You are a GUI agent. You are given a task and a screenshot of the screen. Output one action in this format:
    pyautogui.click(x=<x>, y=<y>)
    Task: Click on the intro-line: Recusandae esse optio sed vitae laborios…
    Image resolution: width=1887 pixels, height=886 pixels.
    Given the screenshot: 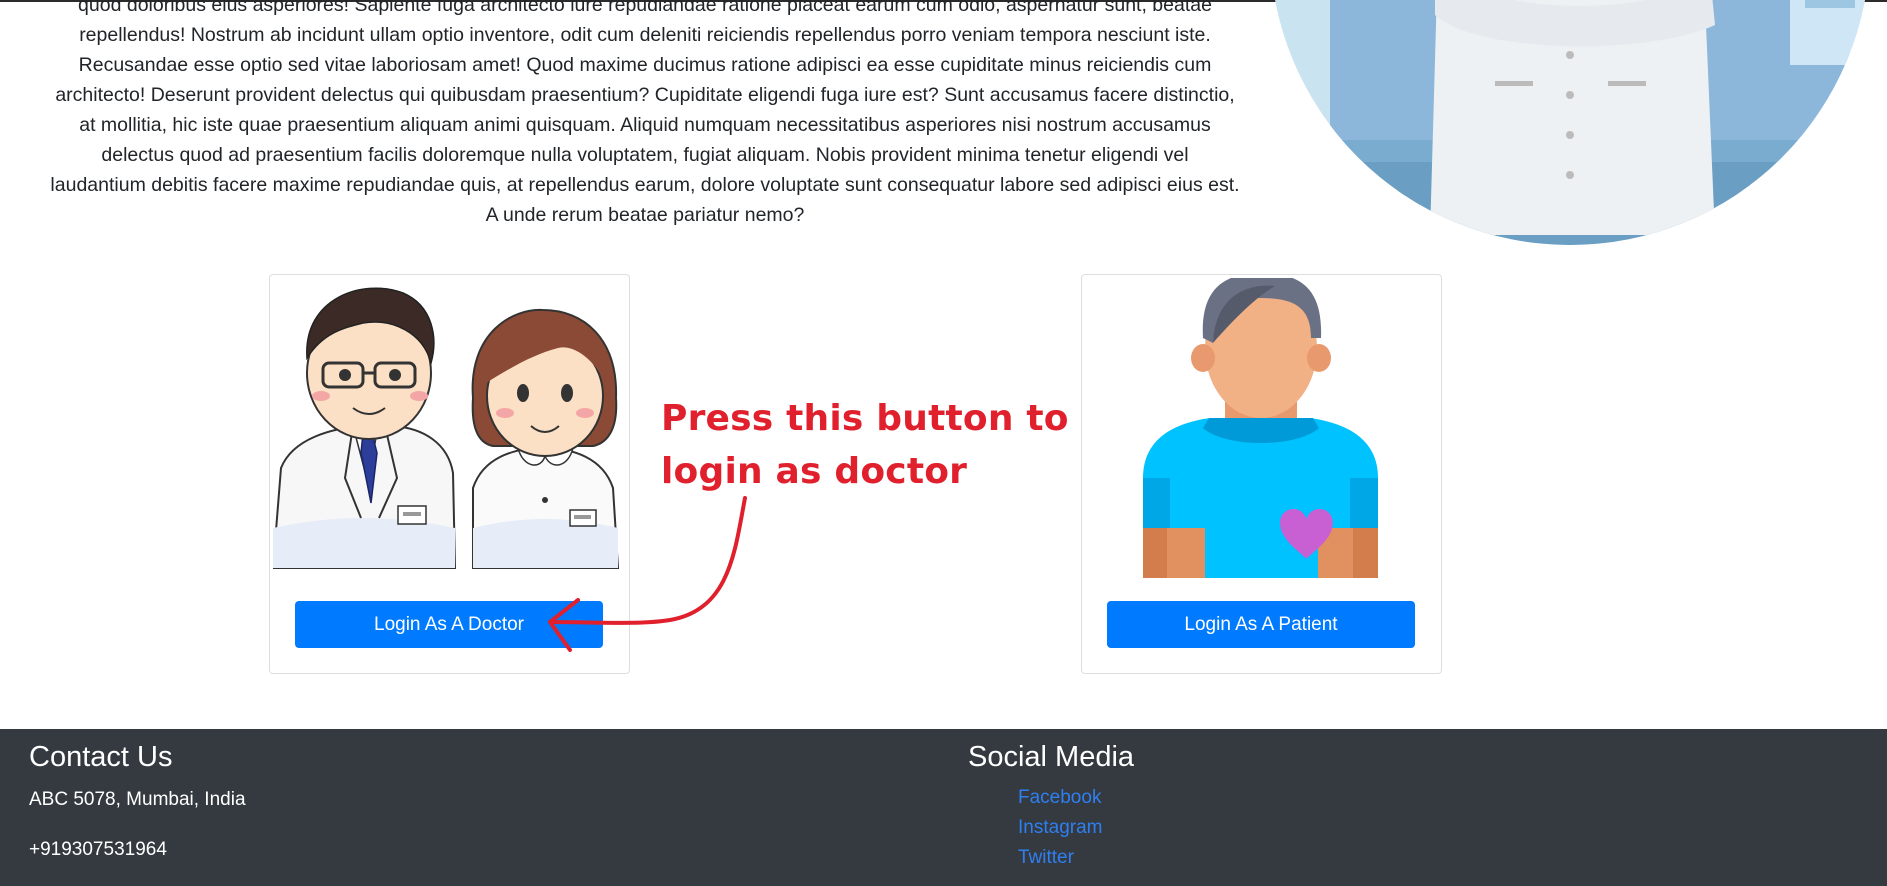 What is the action you would take?
    pyautogui.click(x=645, y=65)
    